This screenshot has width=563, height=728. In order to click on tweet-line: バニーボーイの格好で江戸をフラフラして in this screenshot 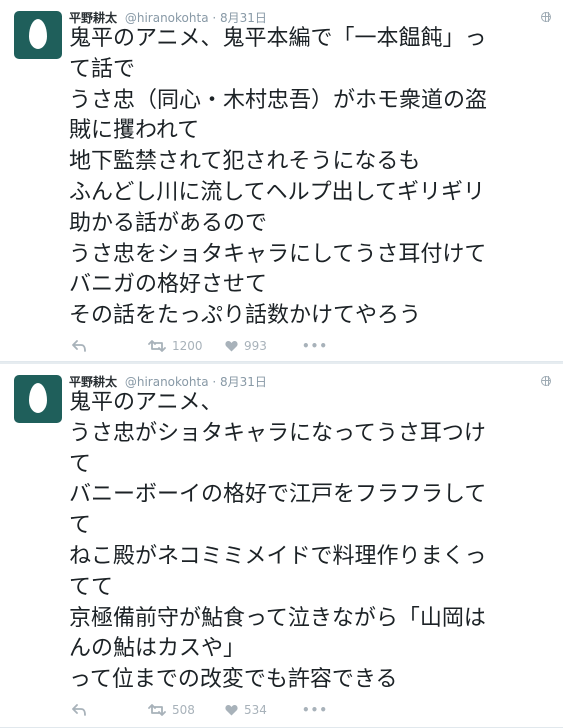, I will do `click(278, 495)`.